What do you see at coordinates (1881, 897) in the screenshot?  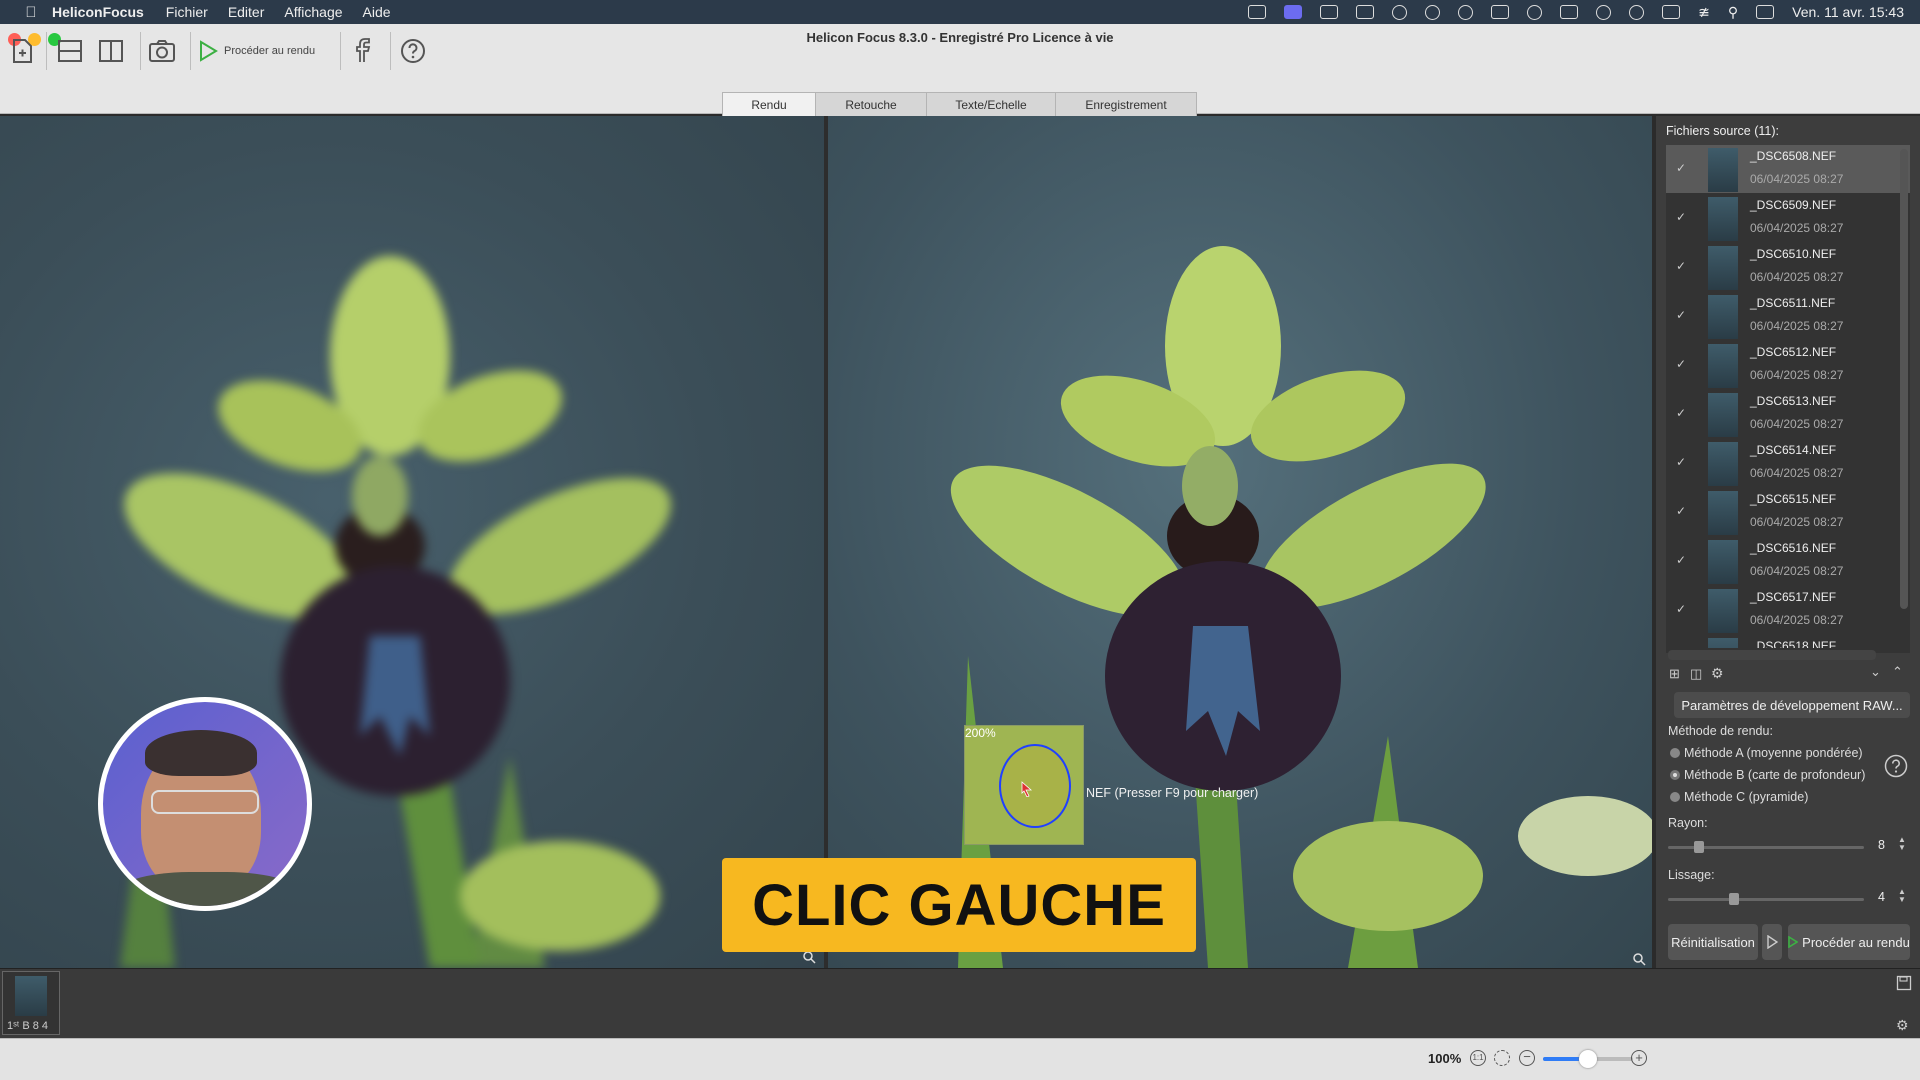 I see `lissage-value: 4` at bounding box center [1881, 897].